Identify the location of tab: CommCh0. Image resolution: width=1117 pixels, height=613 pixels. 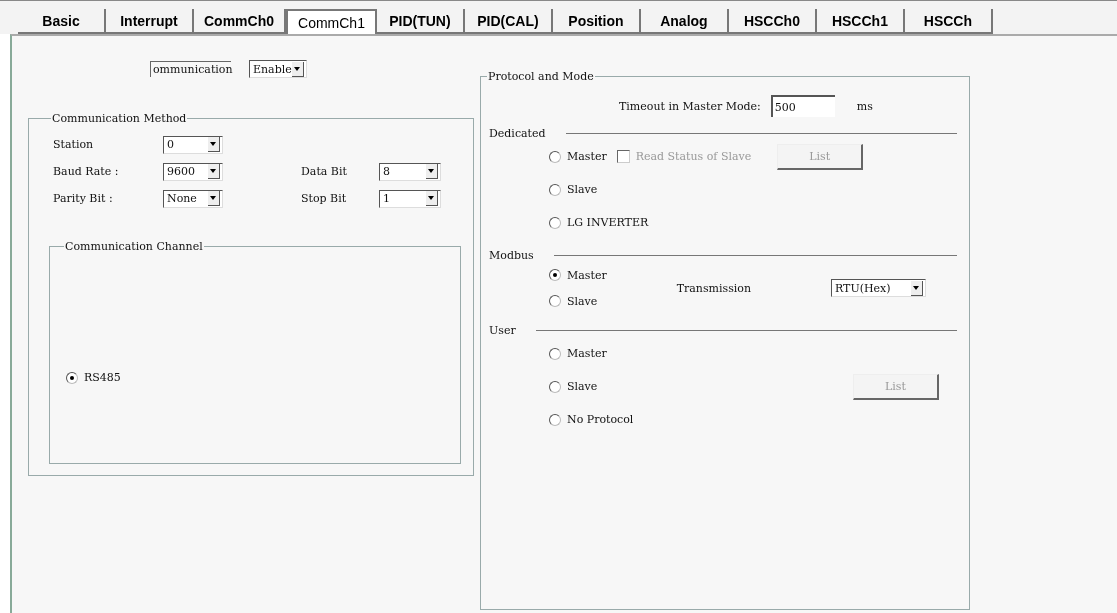
(240, 21).